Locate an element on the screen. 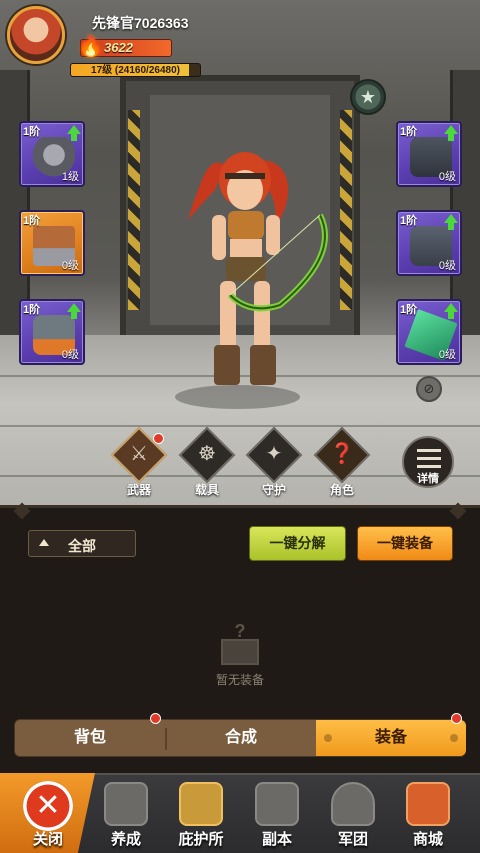  category-guardian: ✦ 守护 is located at coordinates (274, 461).